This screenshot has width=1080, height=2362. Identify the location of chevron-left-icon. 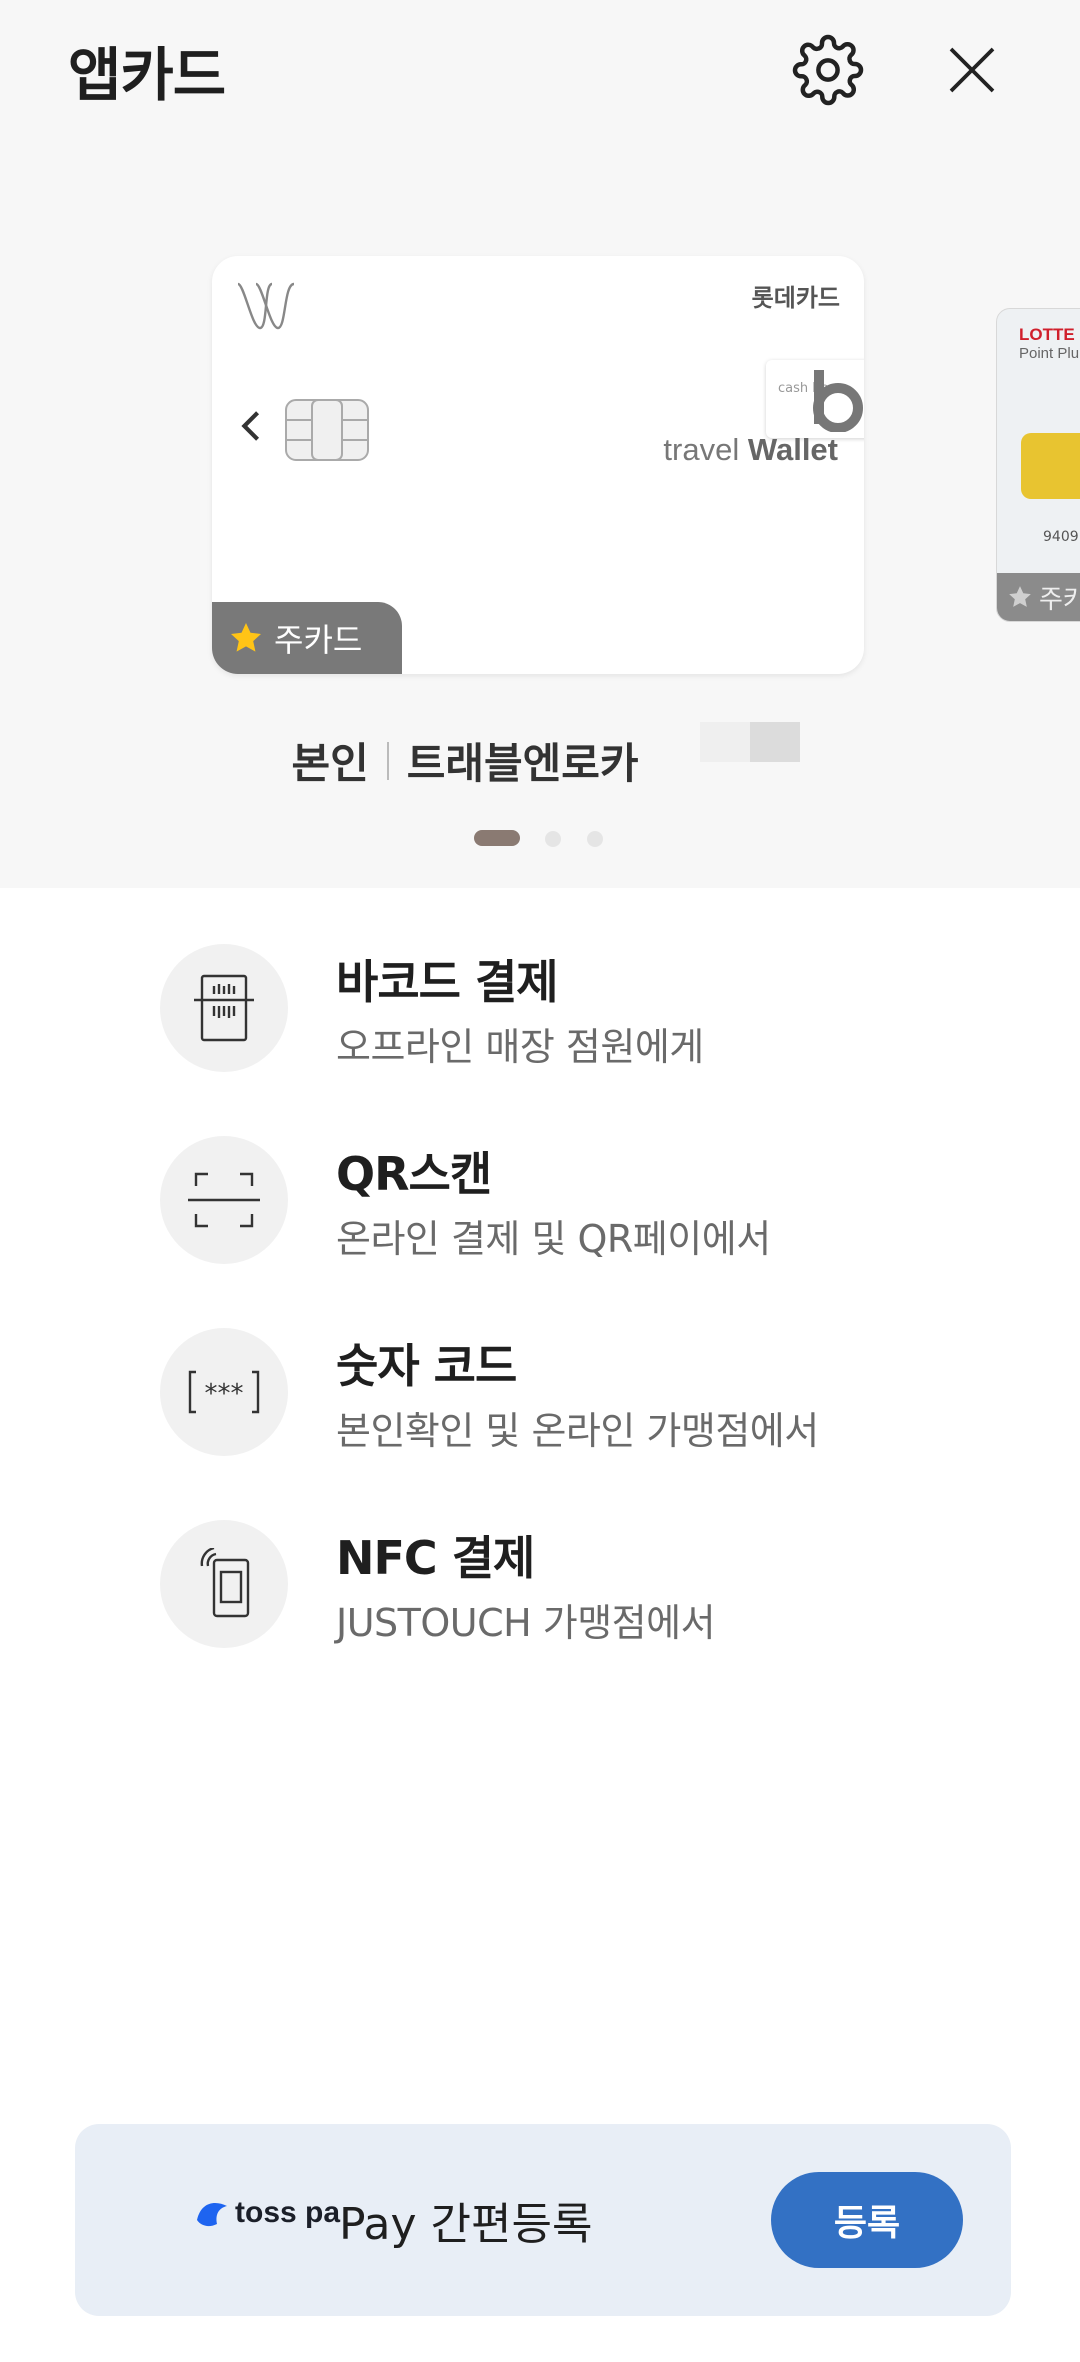
(250, 426).